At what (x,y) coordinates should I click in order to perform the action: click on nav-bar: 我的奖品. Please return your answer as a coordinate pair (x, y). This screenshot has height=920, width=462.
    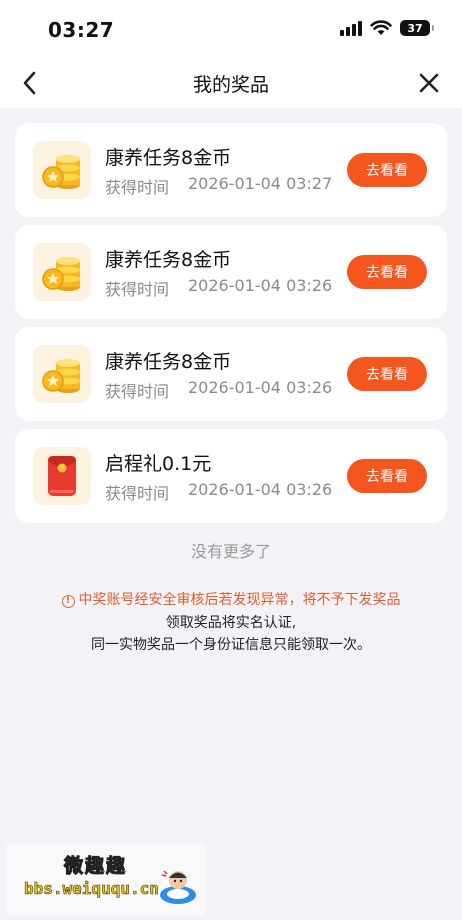
    Looking at the image, I should click on (231, 83).